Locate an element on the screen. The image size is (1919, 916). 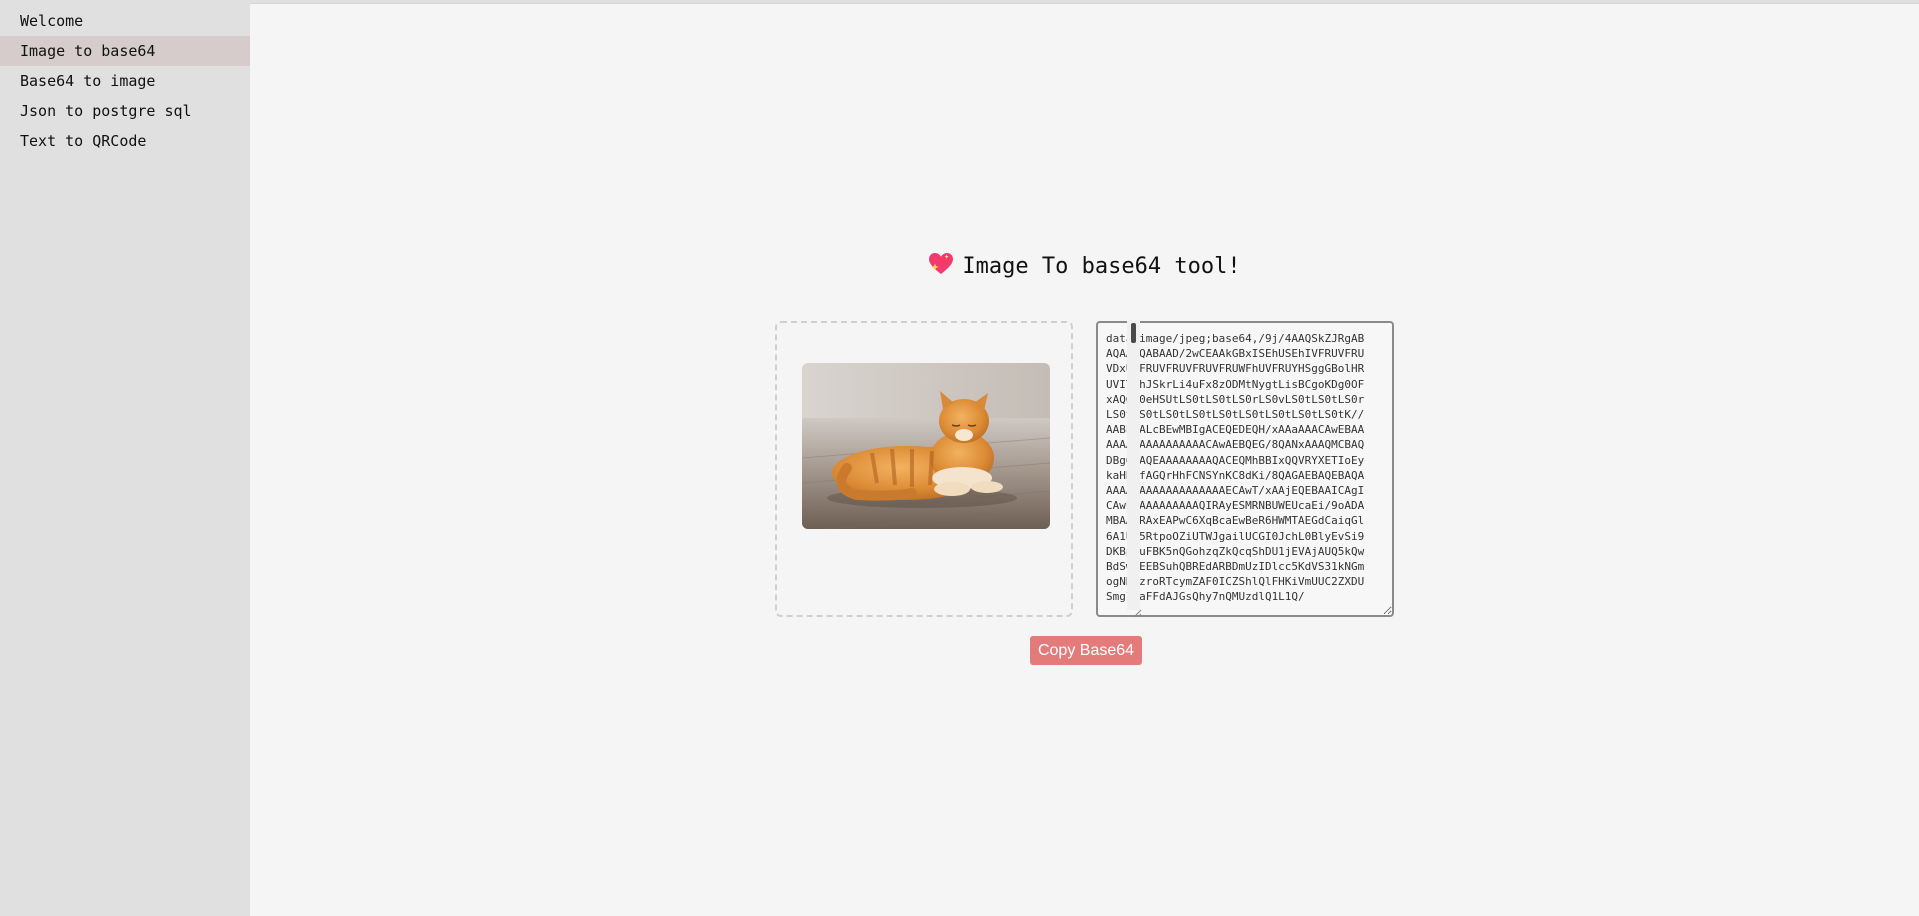
resize-grip-icon is located at coordinates (1137, 610).